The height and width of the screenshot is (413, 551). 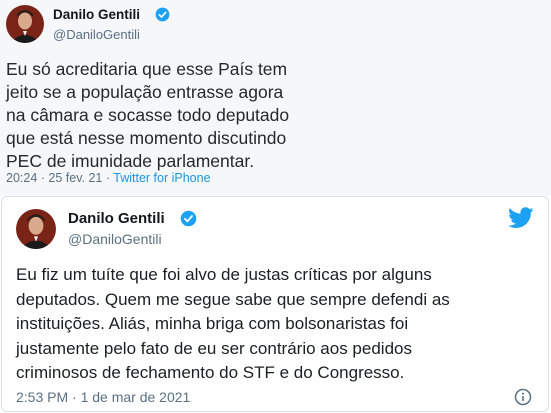 I want to click on tweet-line: jeito se a população entrasse agora, so click(x=145, y=92).